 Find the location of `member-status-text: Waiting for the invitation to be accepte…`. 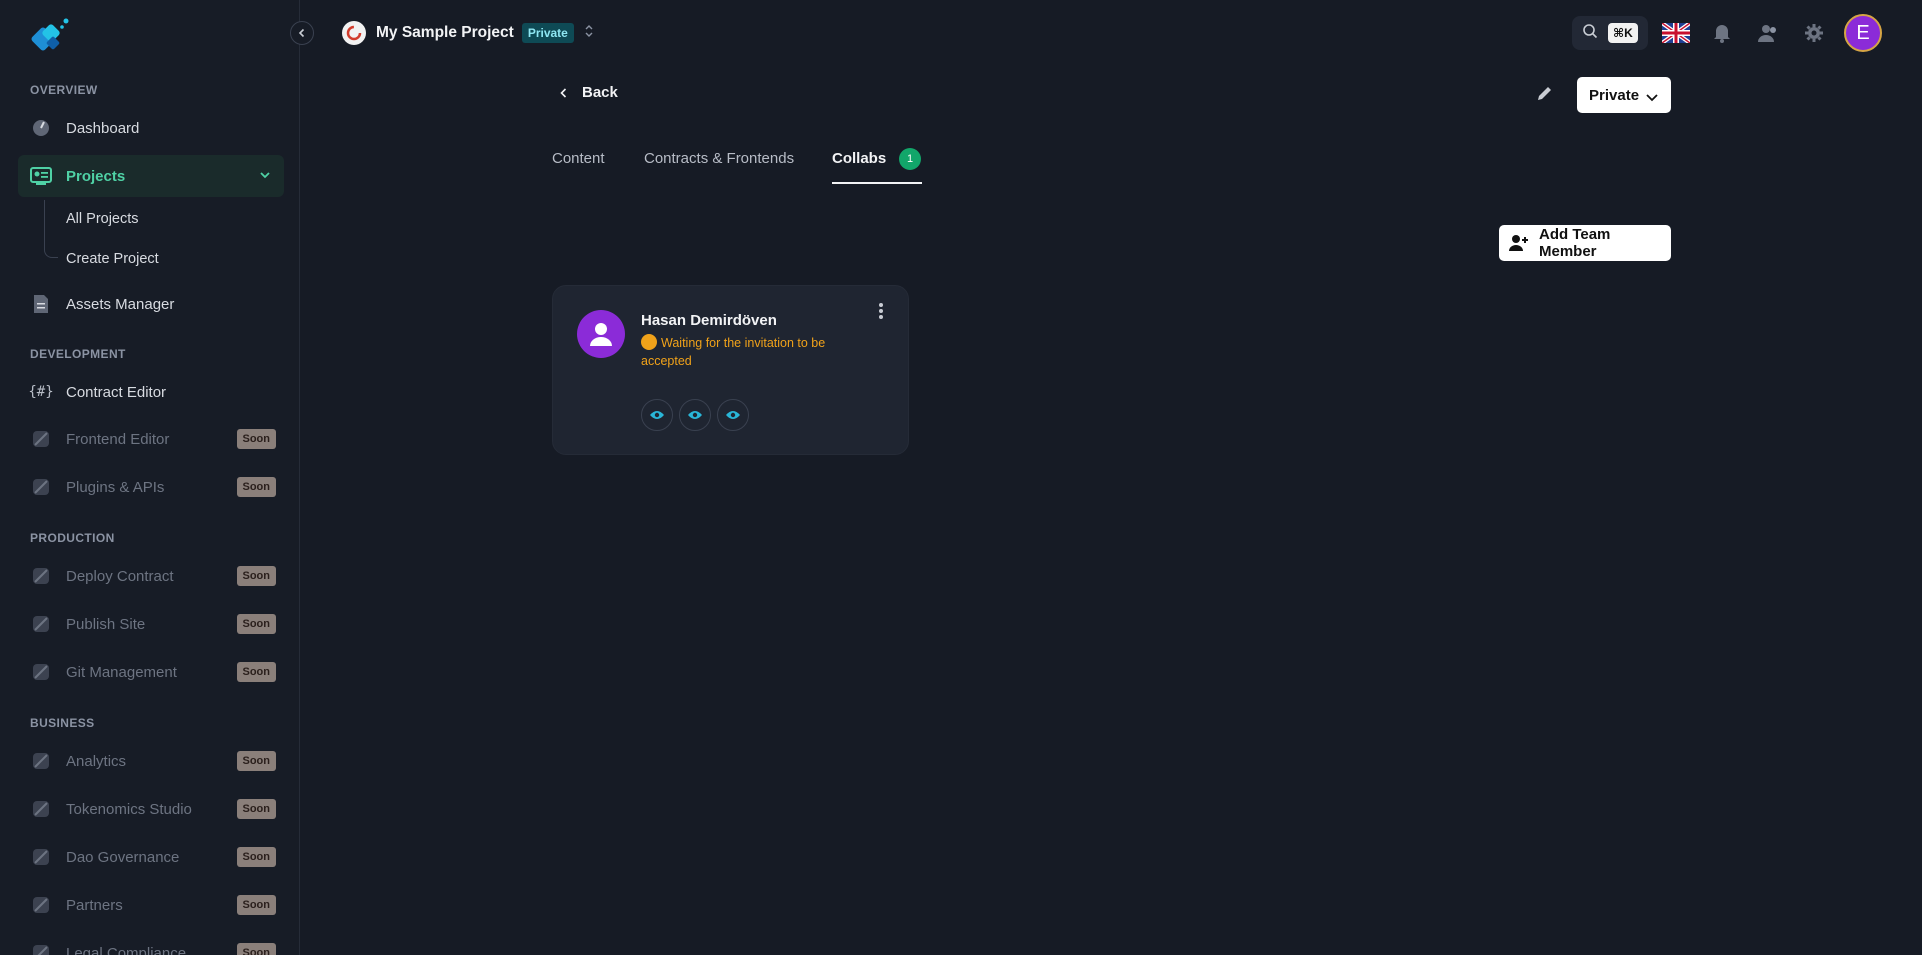

member-status-text: Waiting for the invitation to be accepte… is located at coordinates (733, 352).